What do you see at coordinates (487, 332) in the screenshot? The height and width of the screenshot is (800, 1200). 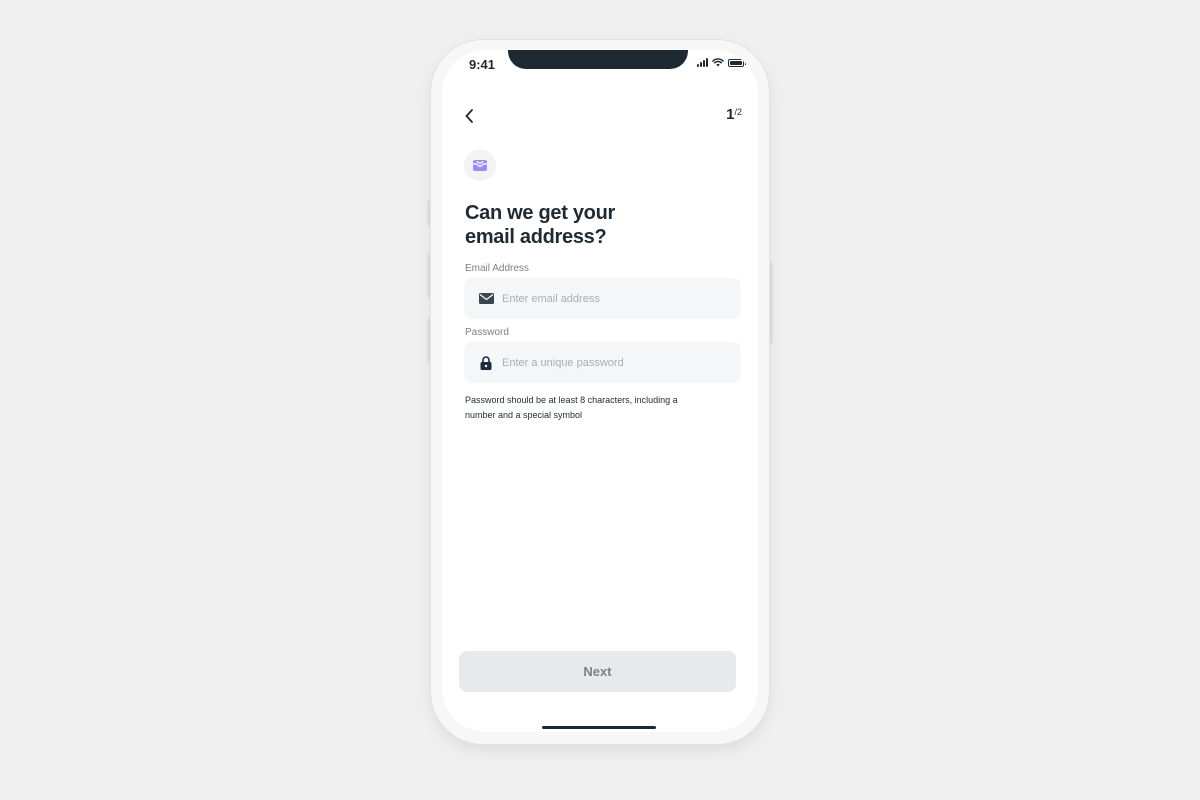 I see `password-label: Password` at bounding box center [487, 332].